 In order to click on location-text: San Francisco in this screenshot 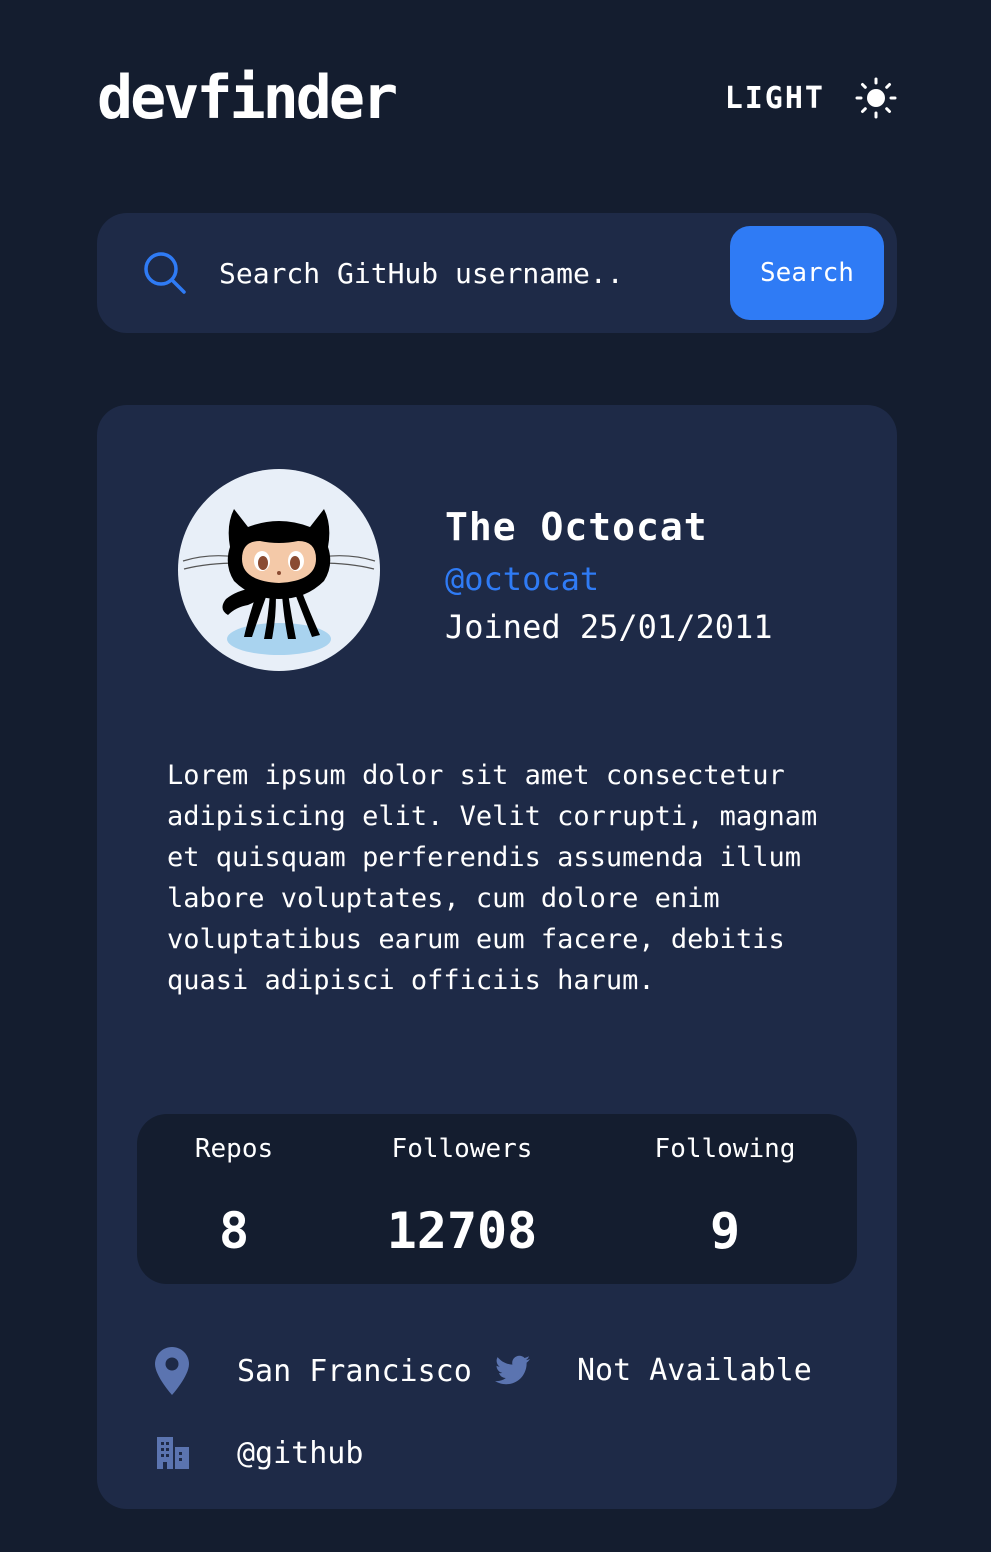, I will do `click(354, 1371)`.